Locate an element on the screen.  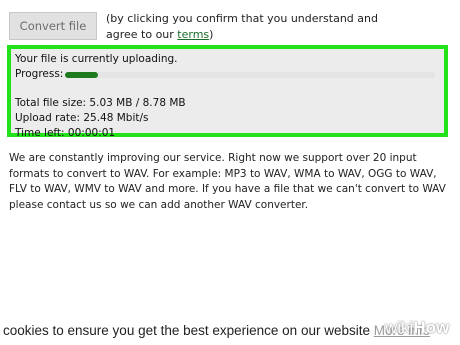
watermark-part-1: wiki is located at coordinates (399, 327).